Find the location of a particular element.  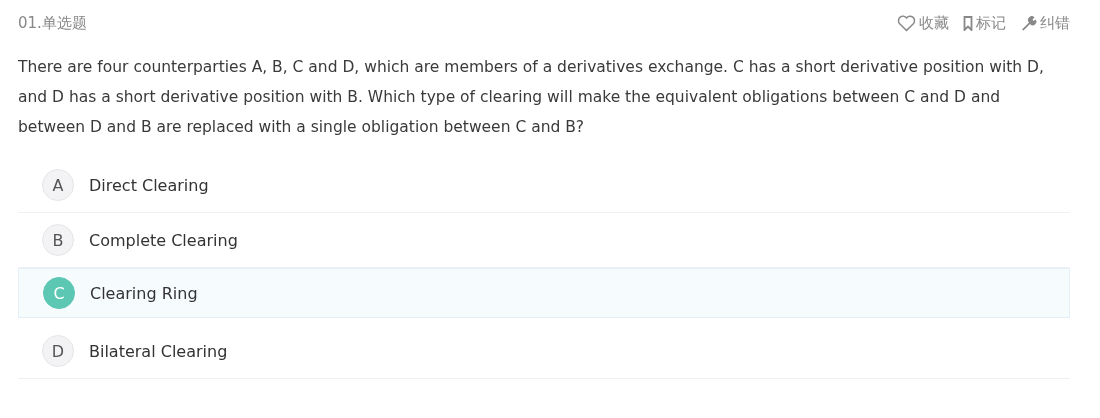

heart-icon is located at coordinates (906, 23).